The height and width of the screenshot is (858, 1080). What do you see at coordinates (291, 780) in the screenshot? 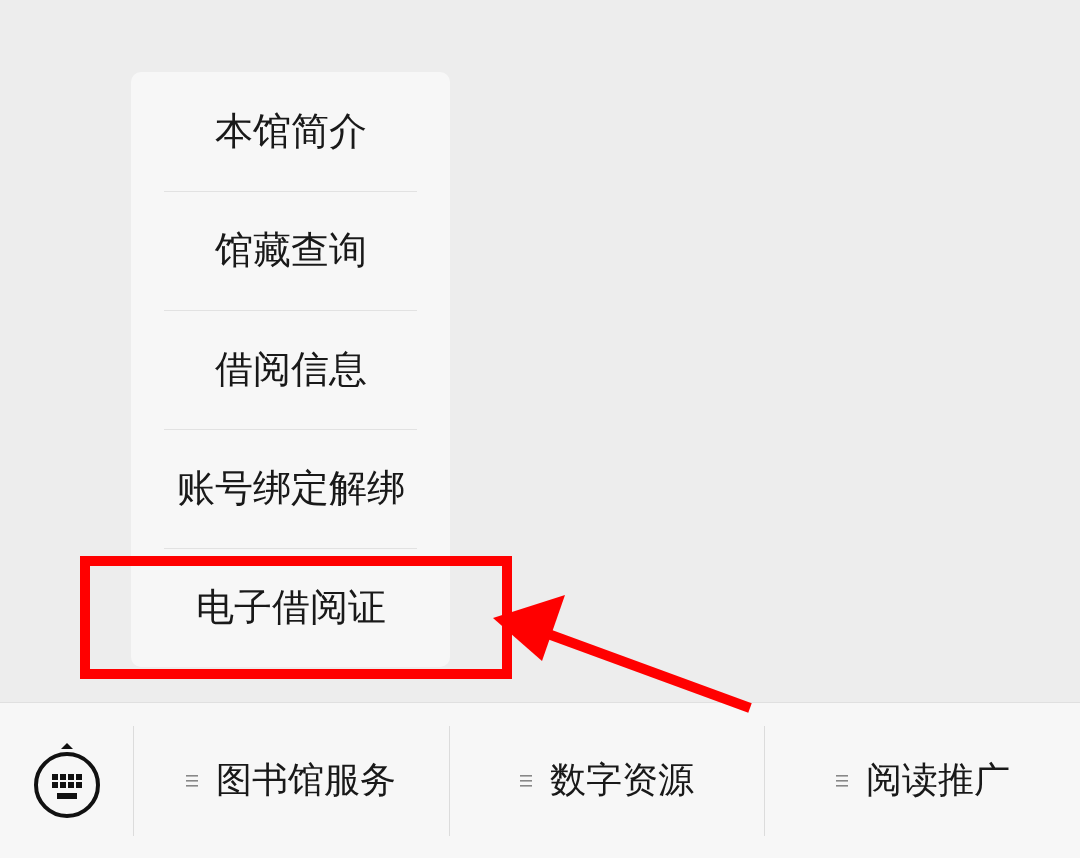
I see `menu-tab: 图书馆服务` at bounding box center [291, 780].